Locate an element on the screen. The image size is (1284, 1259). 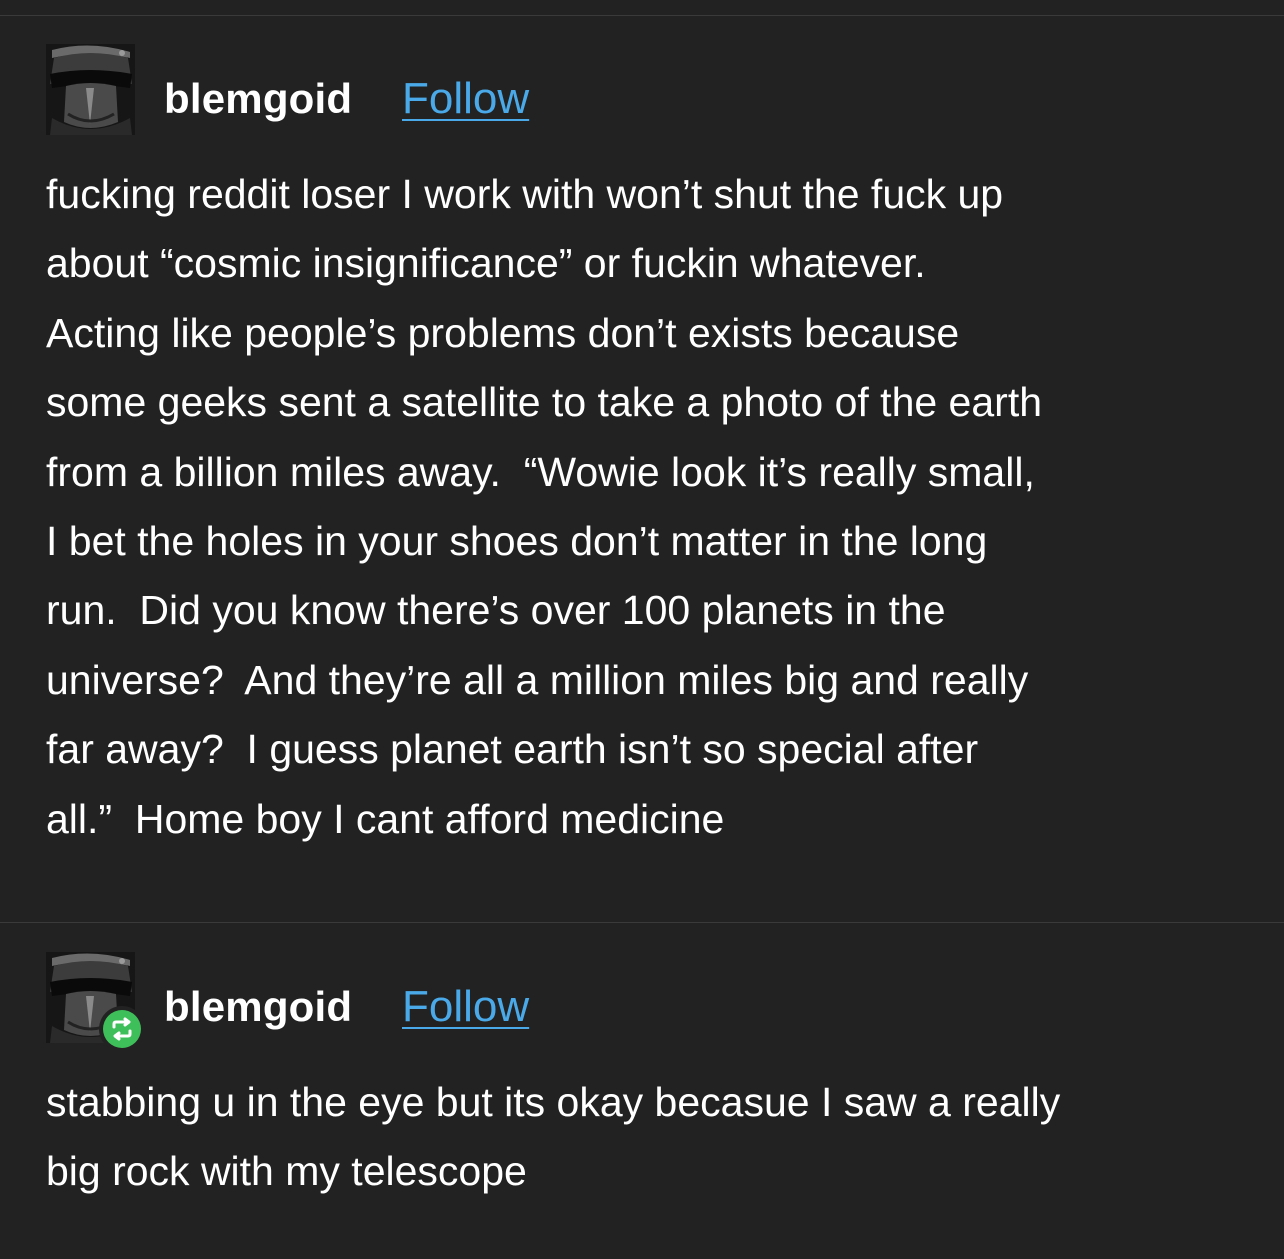
helmet-avatar-icon is located at coordinates (90, 89).